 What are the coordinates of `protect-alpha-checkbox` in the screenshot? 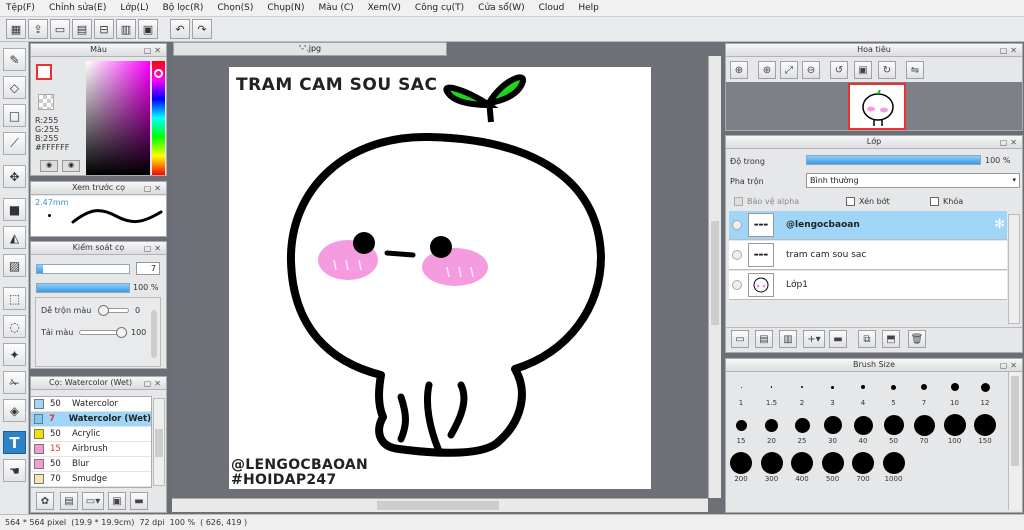 It's located at (738, 201).